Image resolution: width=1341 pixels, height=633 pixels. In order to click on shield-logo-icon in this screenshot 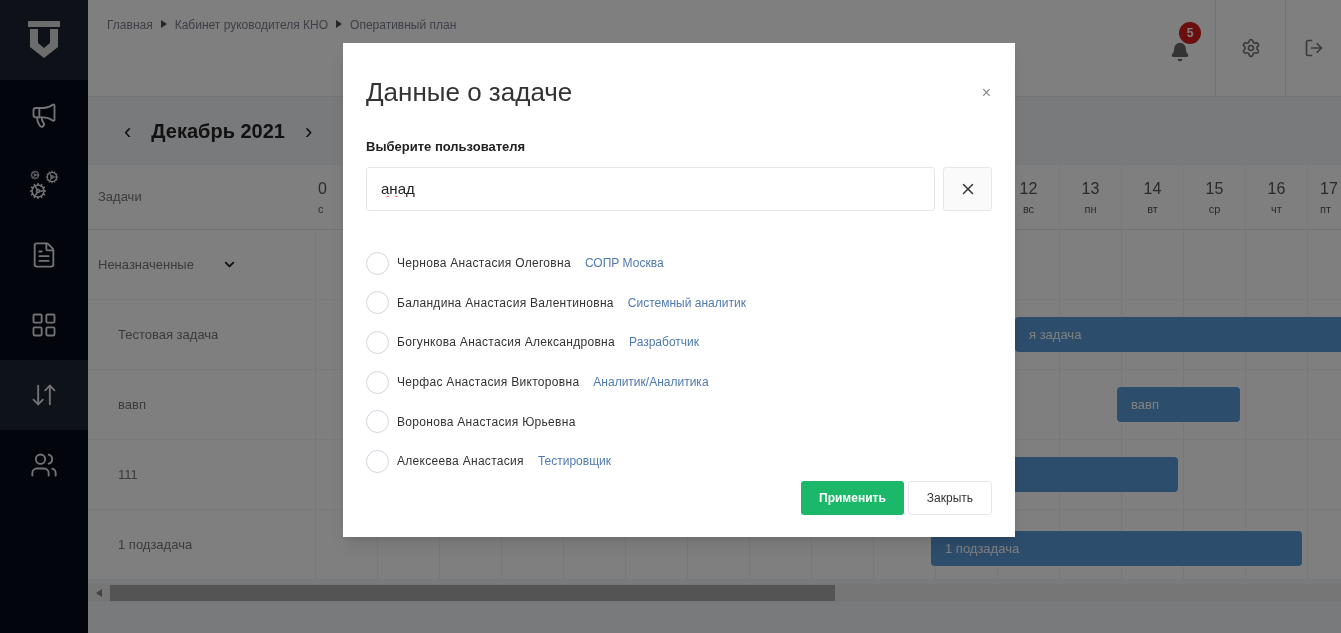, I will do `click(44, 40)`.